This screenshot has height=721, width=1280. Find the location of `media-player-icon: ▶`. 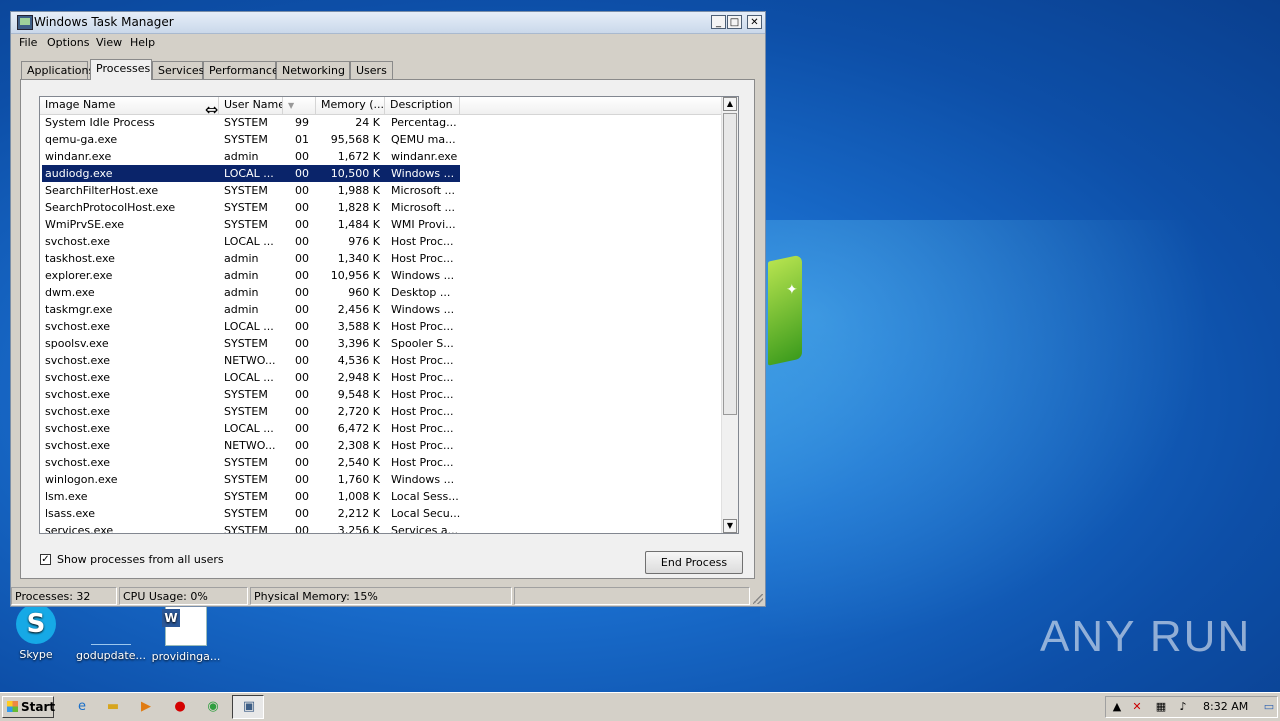

media-player-icon: ▶ is located at coordinates (146, 707).